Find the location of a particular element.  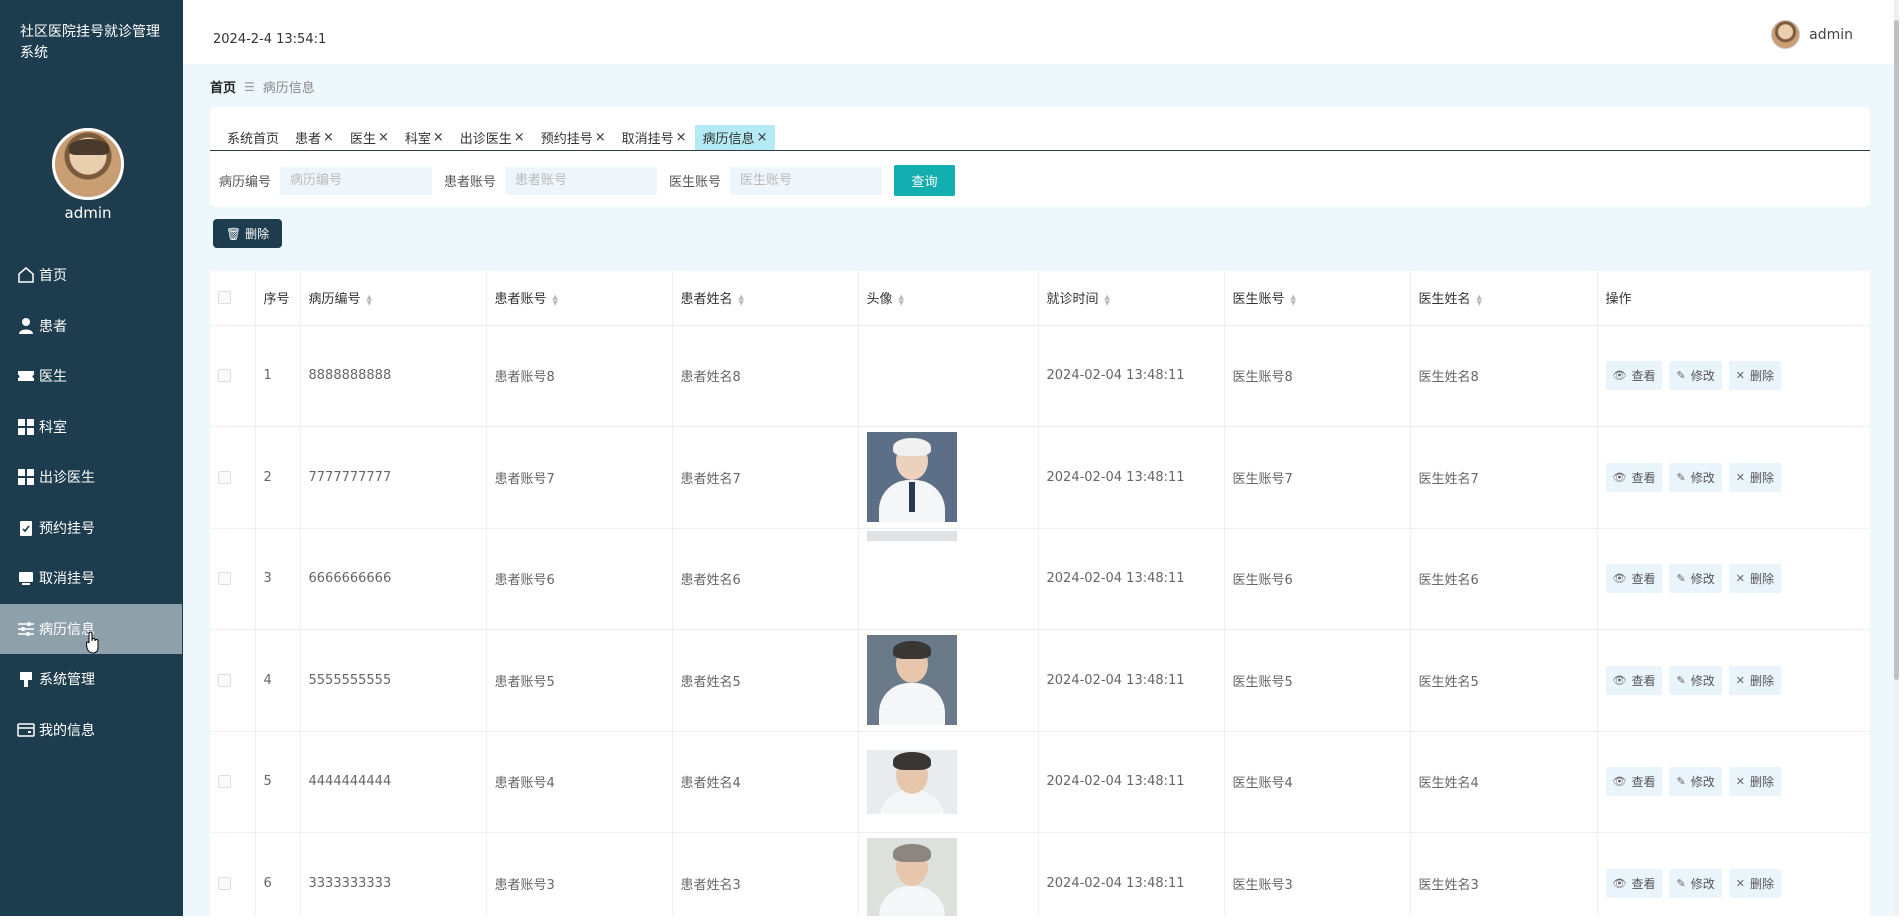

sidebar-item-visiting-doctor: 出诊医生 is located at coordinates (91, 477).